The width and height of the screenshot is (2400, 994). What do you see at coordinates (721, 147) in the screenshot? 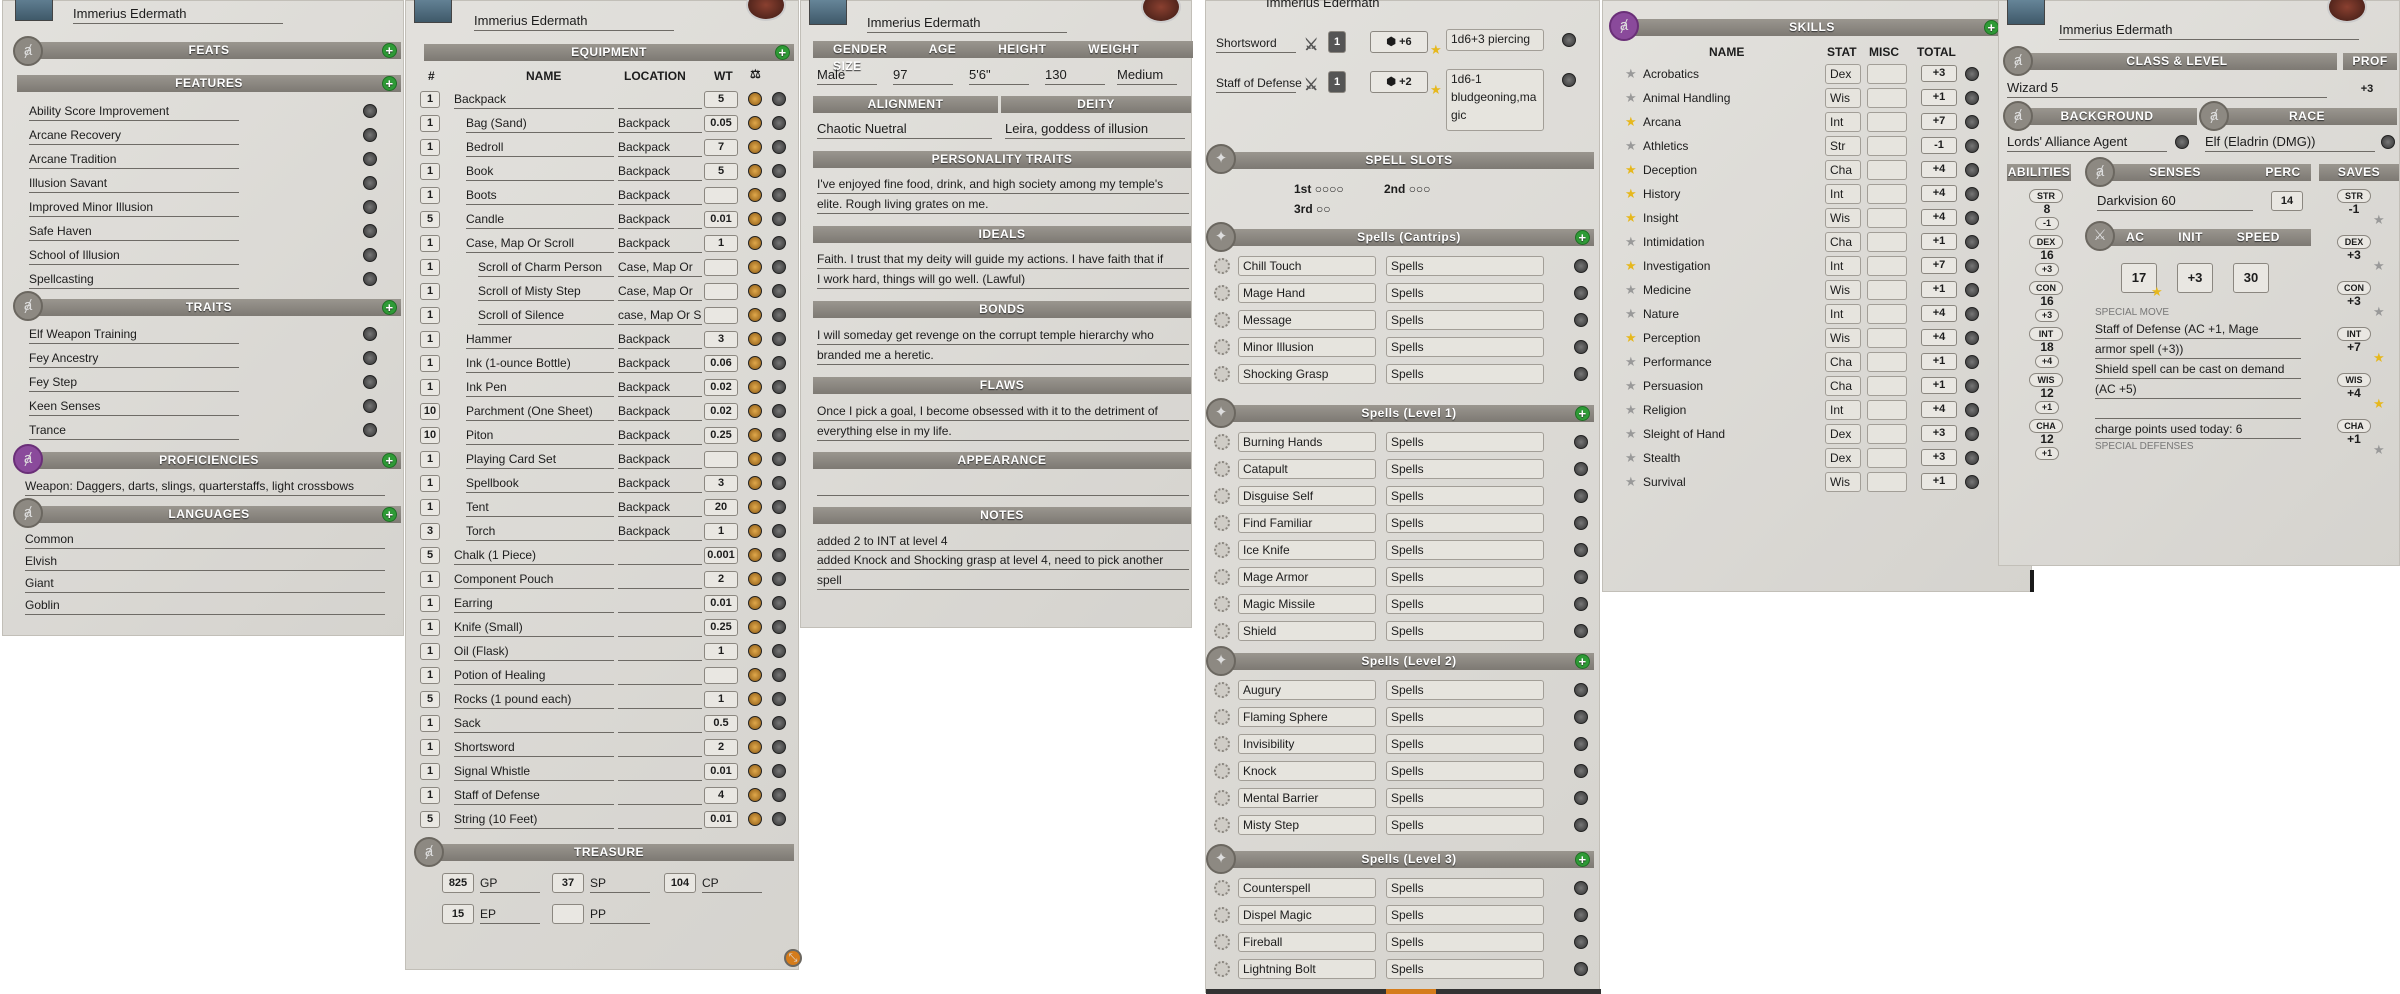
I see `item-weight: 7` at bounding box center [721, 147].